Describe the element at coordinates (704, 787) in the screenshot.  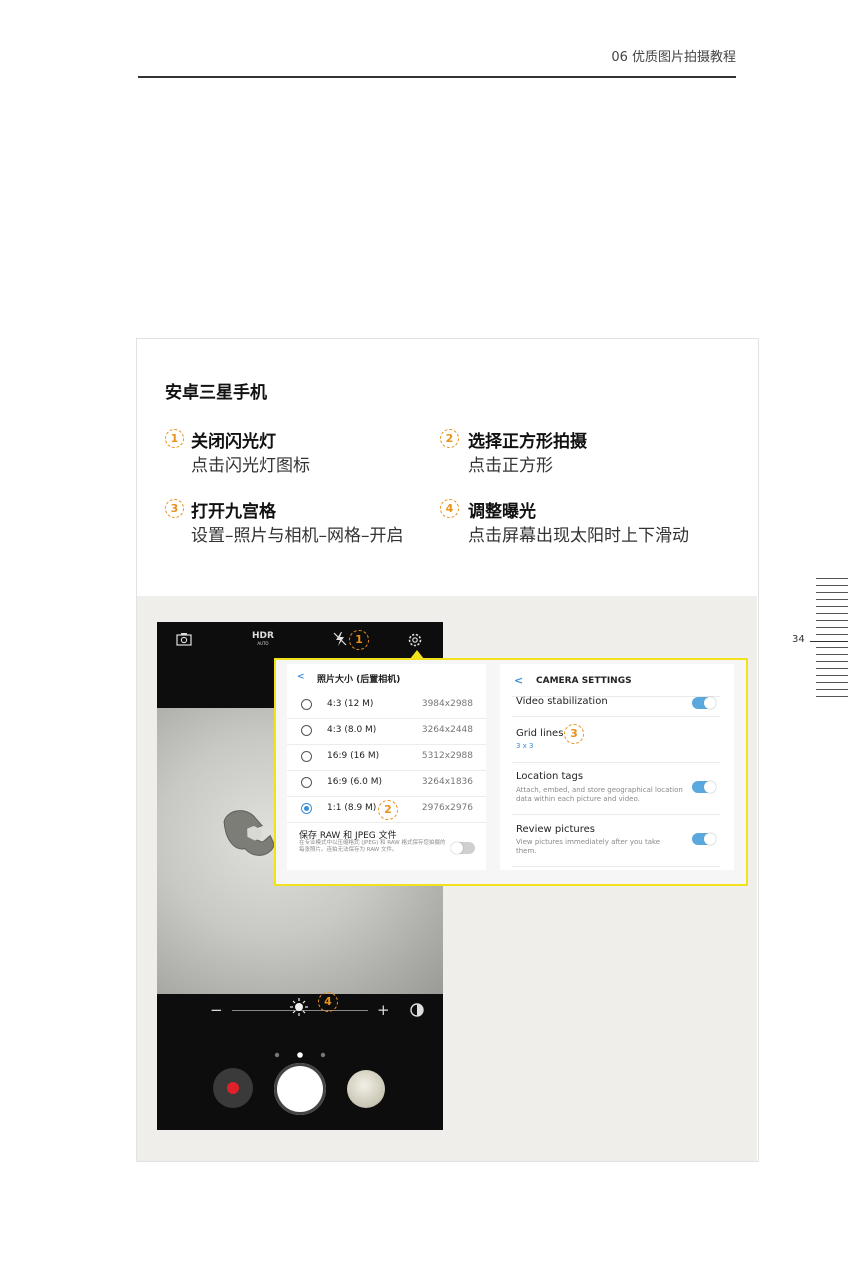
I see `location-tags-toggle` at that location.